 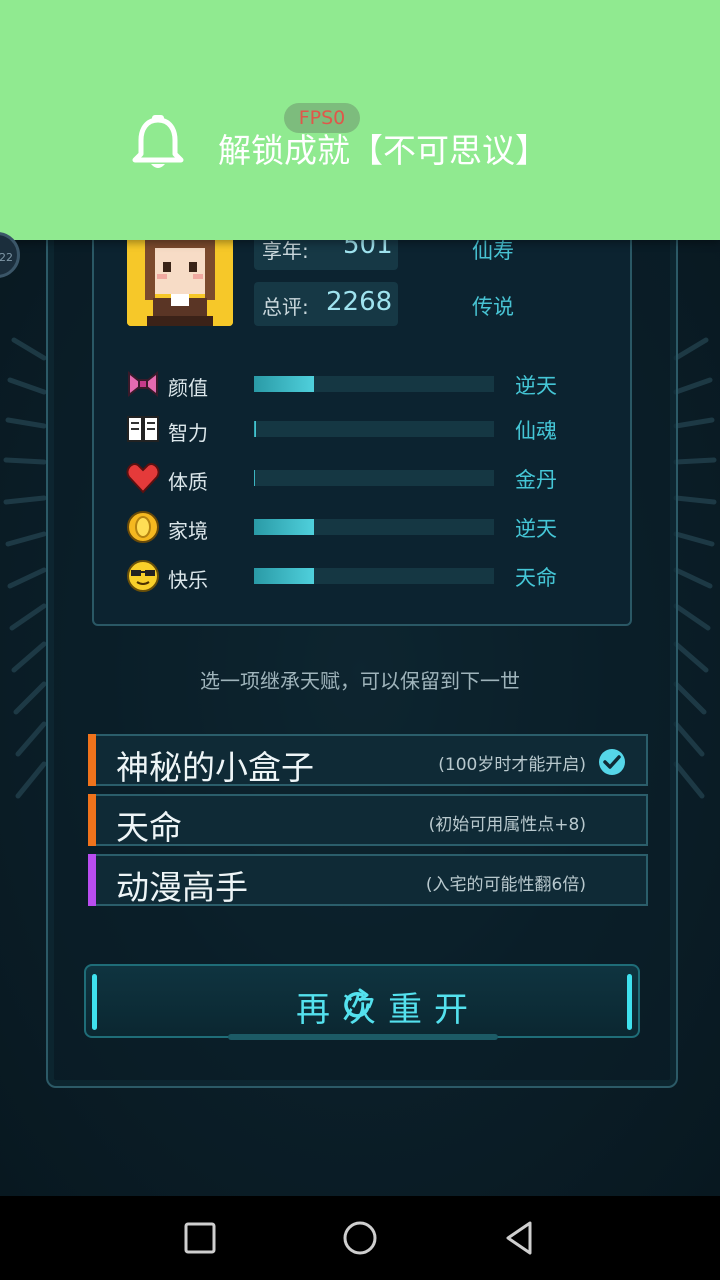 I want to click on score-value: 2268, so click(x=359, y=302).